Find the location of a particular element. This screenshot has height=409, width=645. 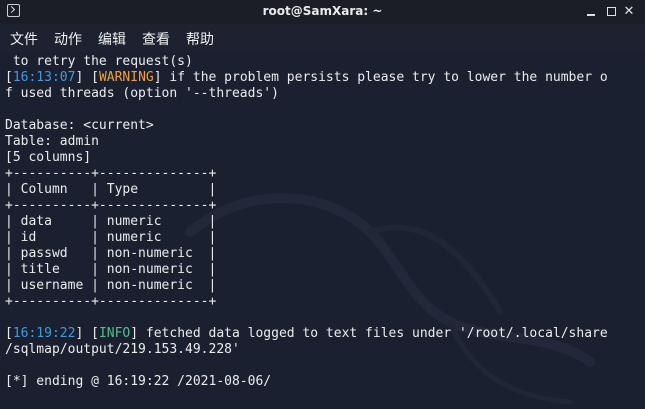

table-line: Table: admin is located at coordinates (52, 141).